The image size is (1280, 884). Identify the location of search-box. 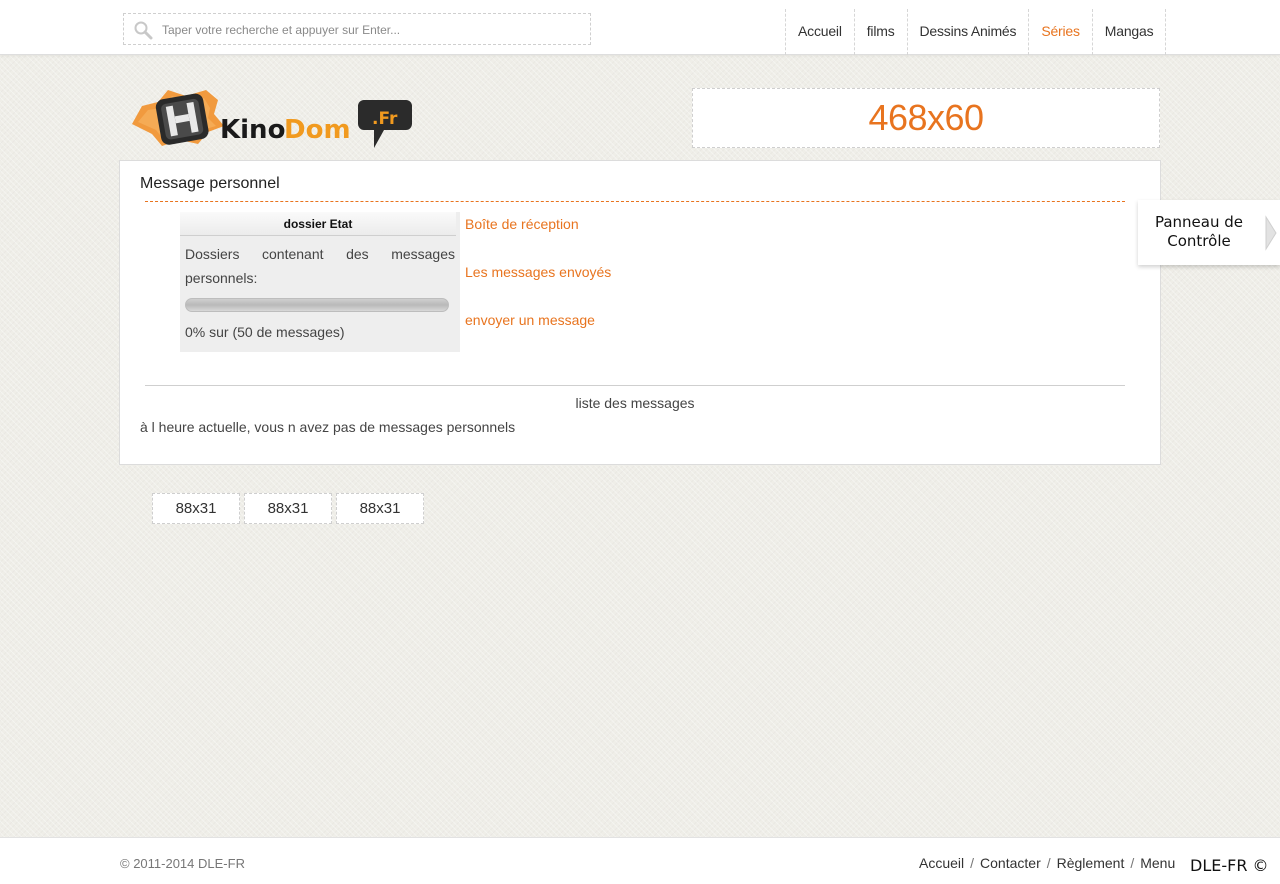
(357, 29).